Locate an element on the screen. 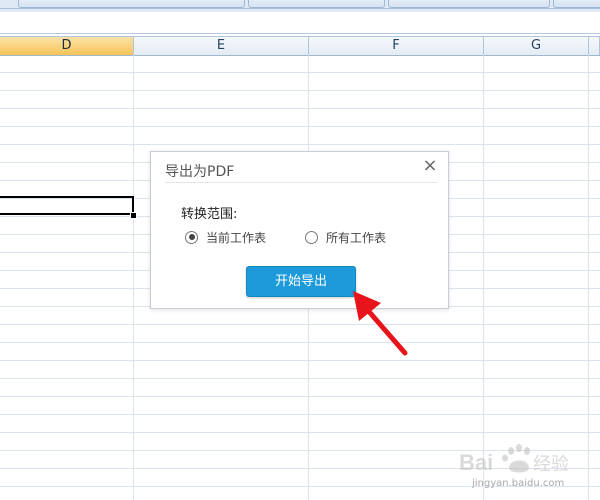 The width and height of the screenshot is (600, 500). radio-unchecked-icon is located at coordinates (311, 237).